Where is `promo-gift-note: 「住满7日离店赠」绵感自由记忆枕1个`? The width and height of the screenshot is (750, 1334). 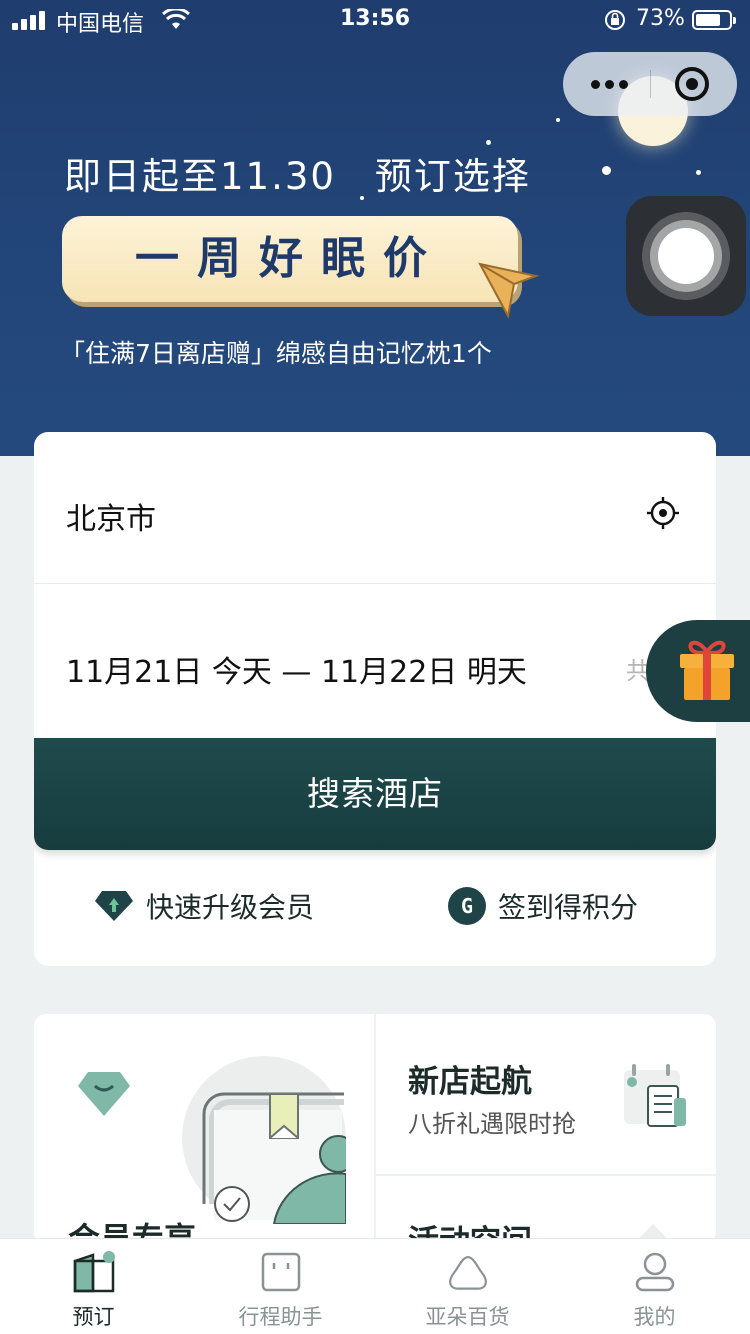 promo-gift-note: 「住满7日离店赠」绵感自由记忆枕1个 is located at coordinates (276, 353).